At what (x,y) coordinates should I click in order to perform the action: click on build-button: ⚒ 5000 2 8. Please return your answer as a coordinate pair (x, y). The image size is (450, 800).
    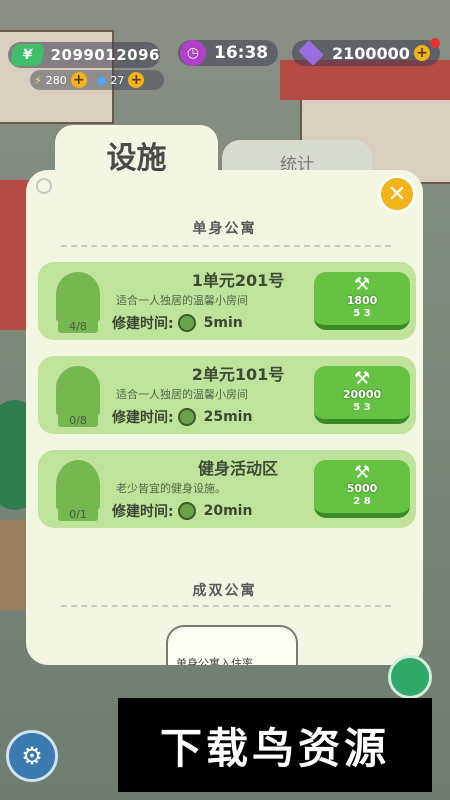
    Looking at the image, I should click on (362, 489).